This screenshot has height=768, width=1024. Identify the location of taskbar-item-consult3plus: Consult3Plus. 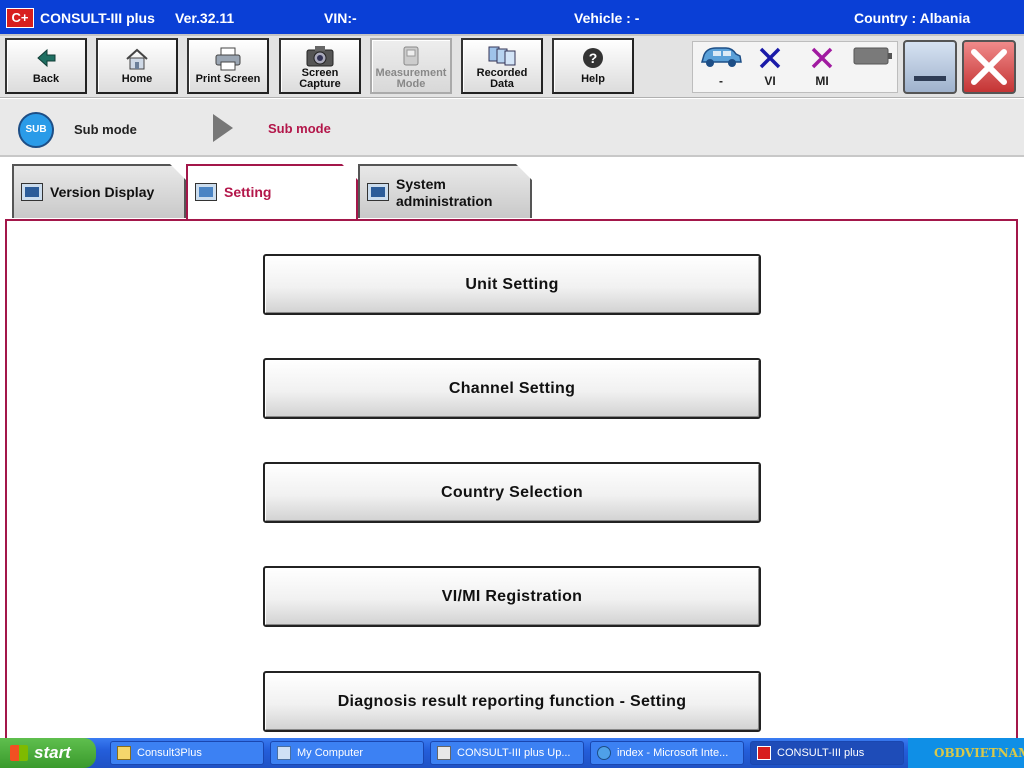
(187, 753).